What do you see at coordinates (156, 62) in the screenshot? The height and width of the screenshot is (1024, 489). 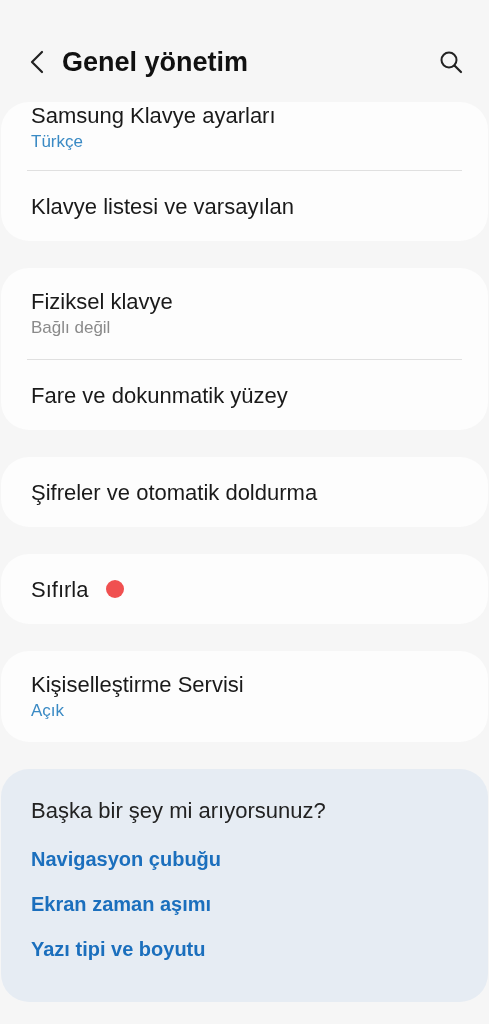 I see `page-title: Genel yönetim` at bounding box center [156, 62].